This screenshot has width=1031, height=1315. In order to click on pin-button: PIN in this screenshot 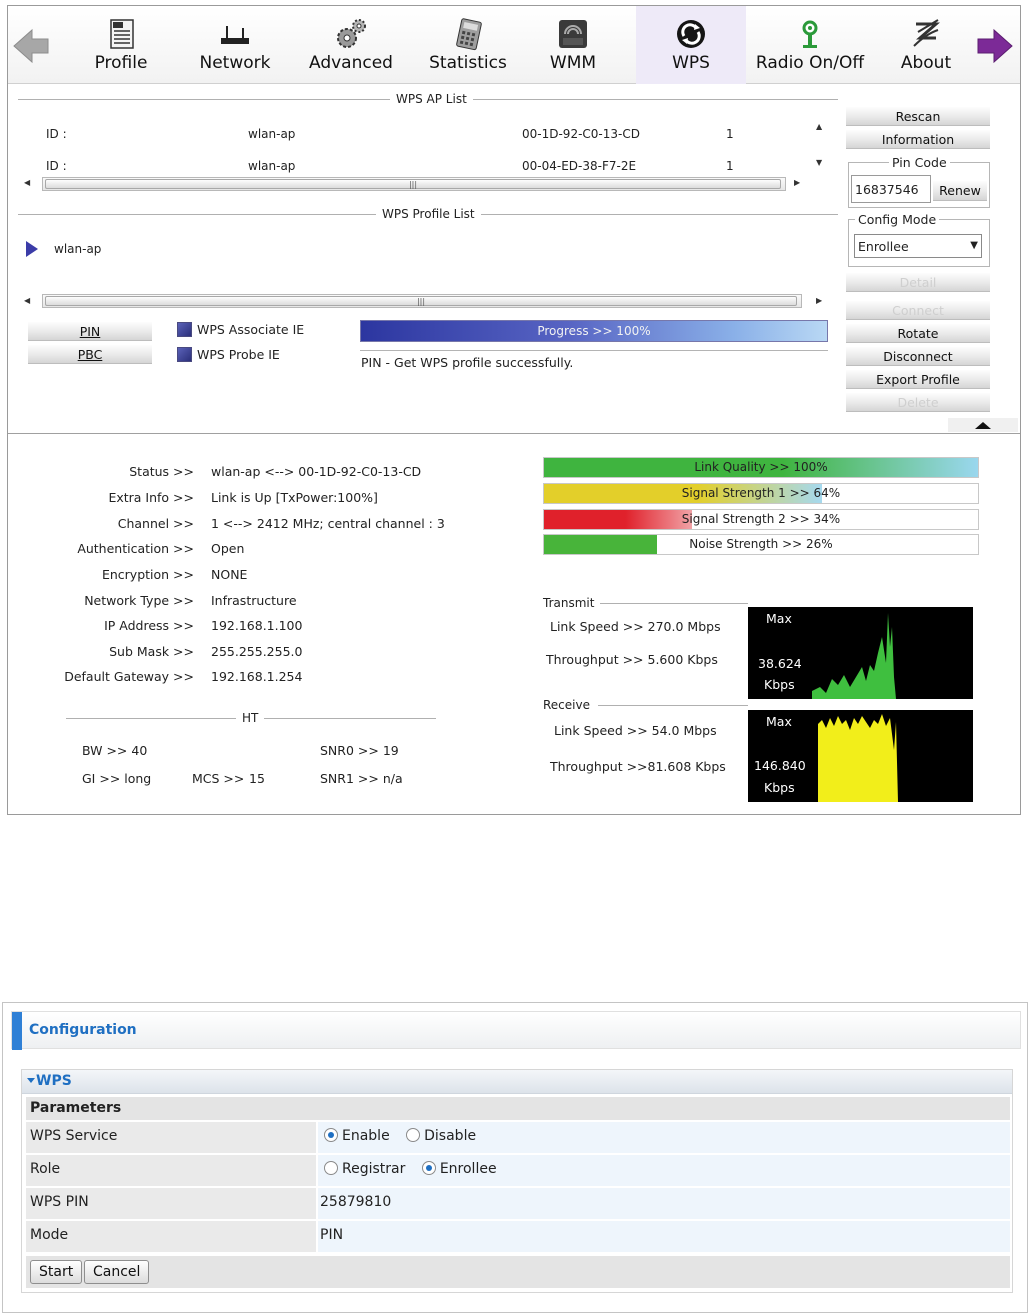, I will do `click(90, 331)`.